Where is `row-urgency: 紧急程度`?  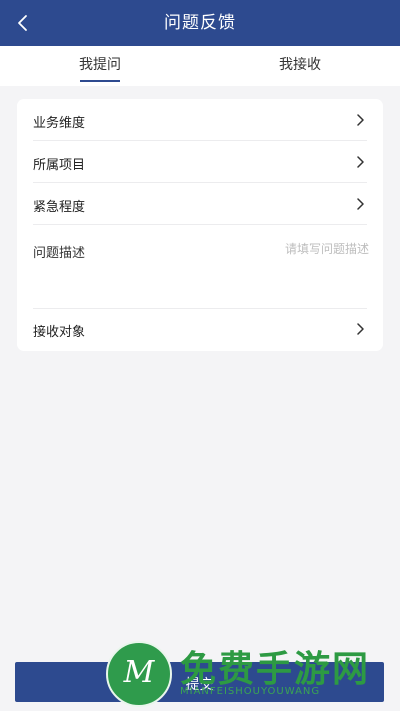
row-urgency: 紧急程度 is located at coordinates (200, 204).